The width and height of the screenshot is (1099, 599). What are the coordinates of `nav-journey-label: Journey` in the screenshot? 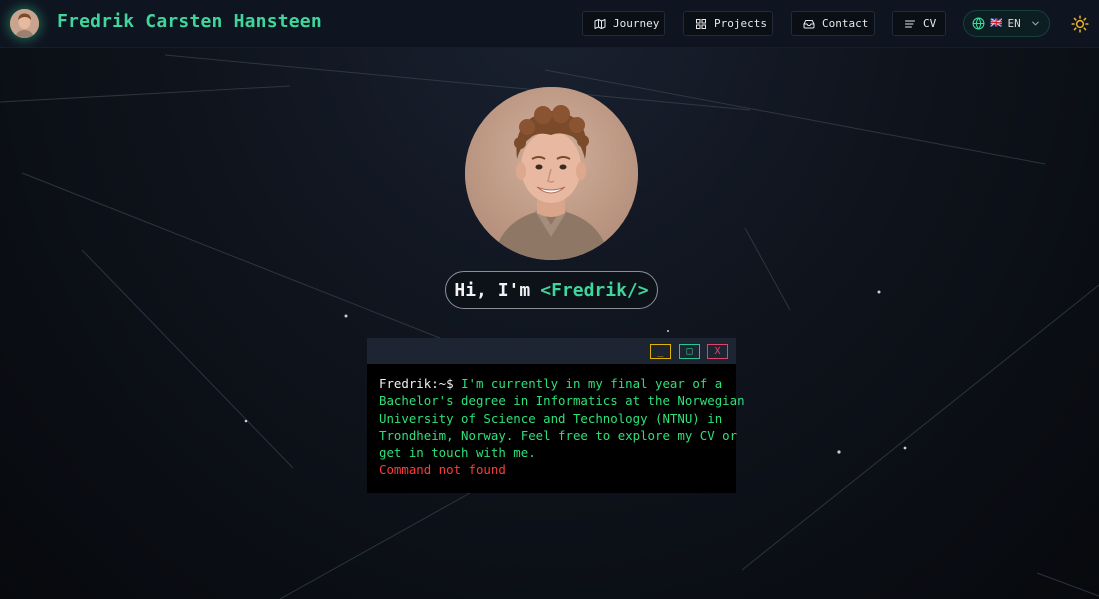 It's located at (636, 23).